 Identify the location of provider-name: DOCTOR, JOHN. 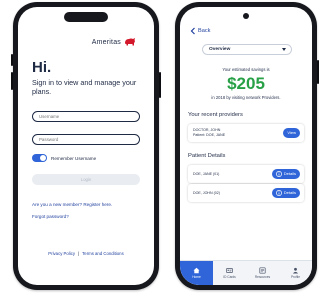
(207, 130).